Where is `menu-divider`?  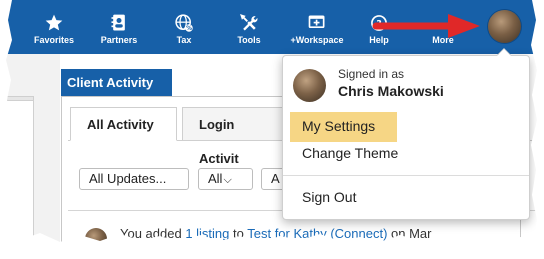
menu-divider is located at coordinates (406, 175).